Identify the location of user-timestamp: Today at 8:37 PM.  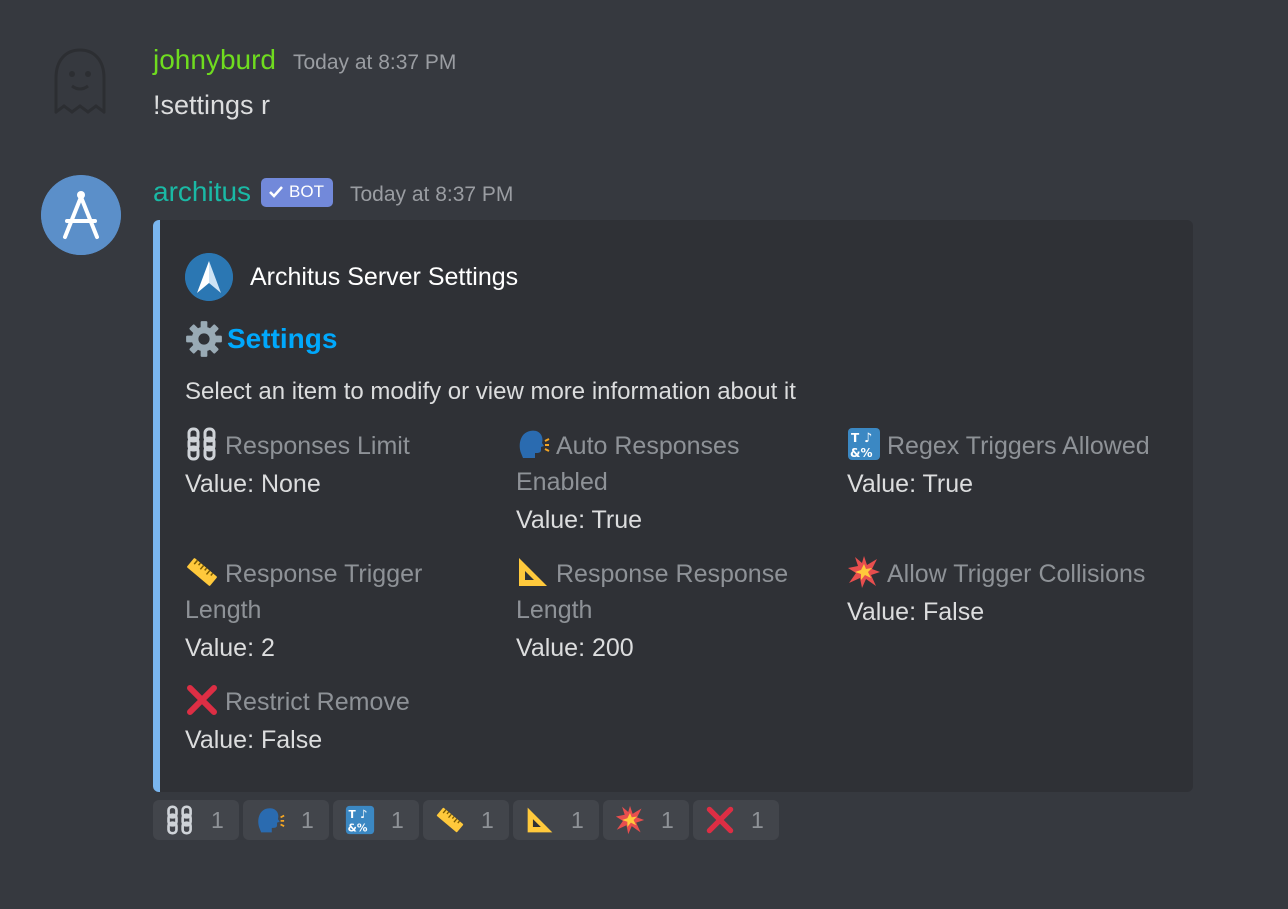
(374, 62).